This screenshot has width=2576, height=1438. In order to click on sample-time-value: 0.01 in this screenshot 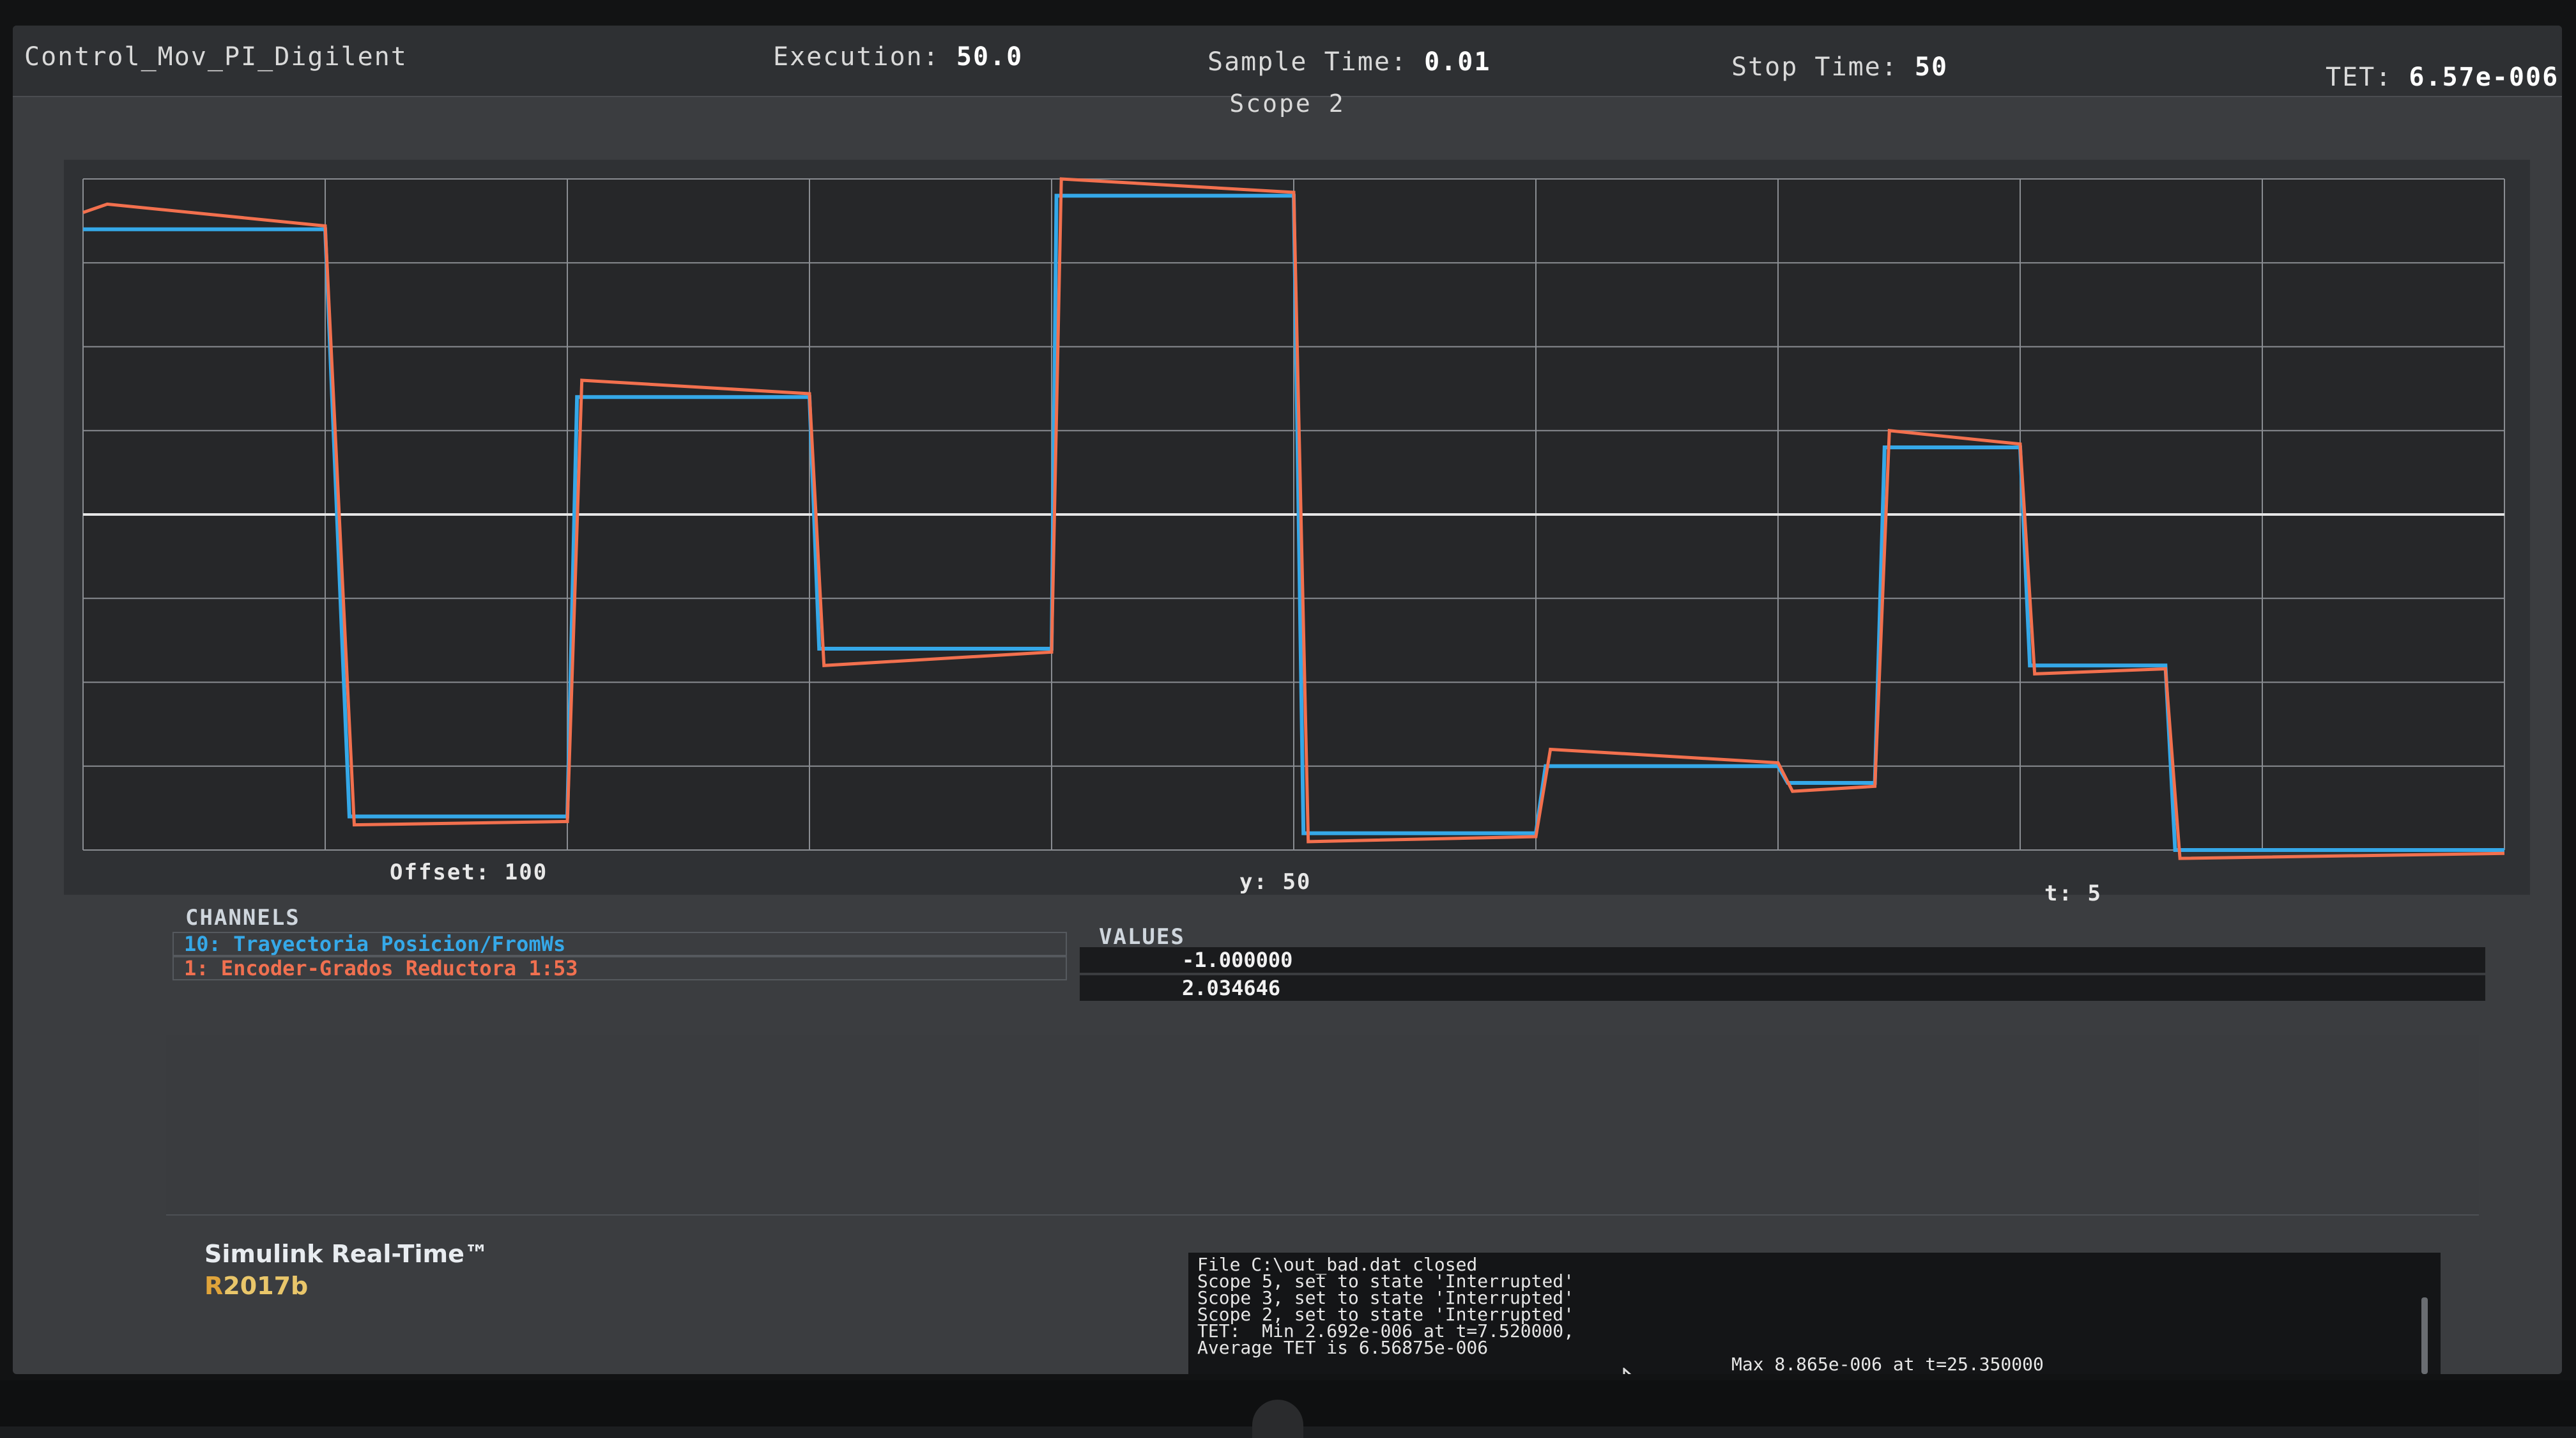, I will do `click(1457, 62)`.